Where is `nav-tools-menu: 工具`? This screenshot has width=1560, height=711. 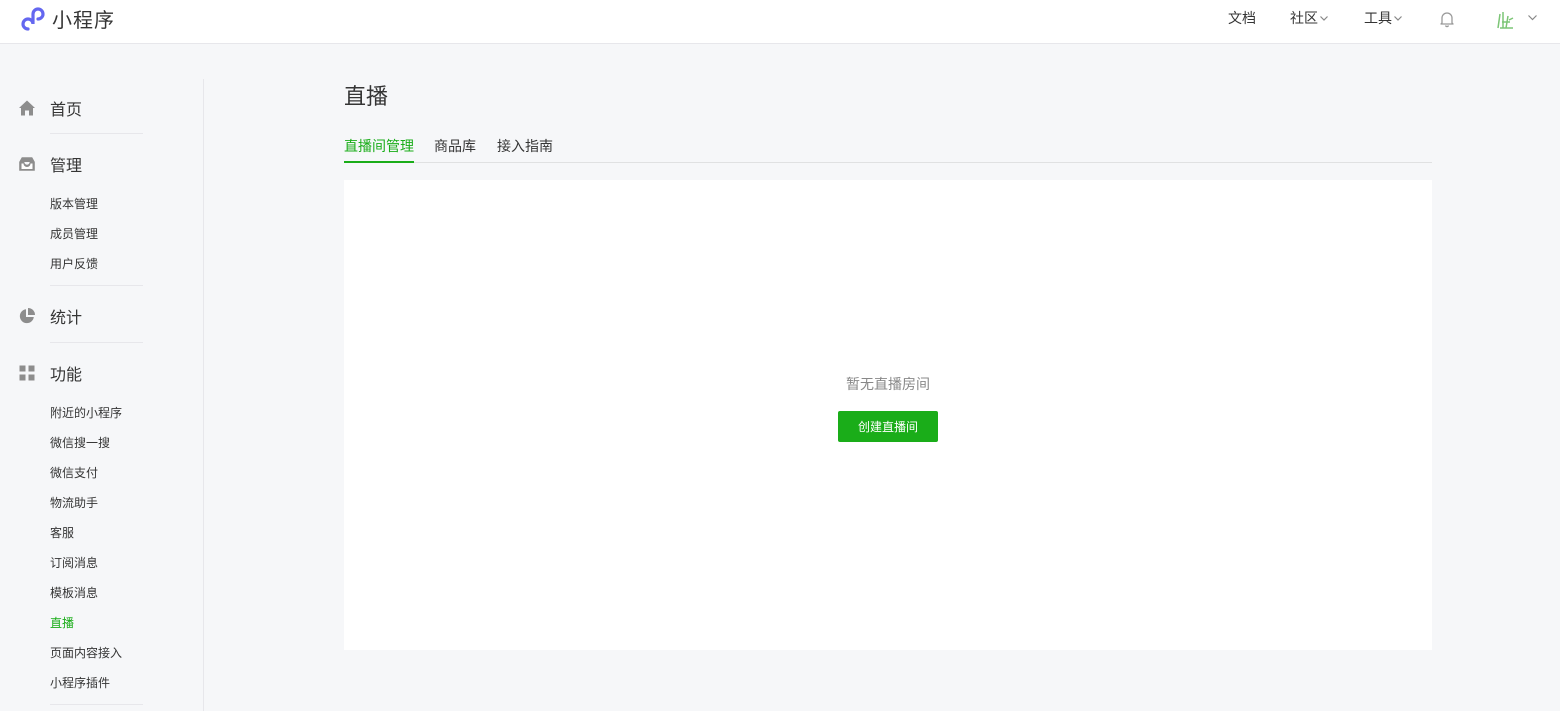
nav-tools-menu: 工具 is located at coordinates (1383, 18).